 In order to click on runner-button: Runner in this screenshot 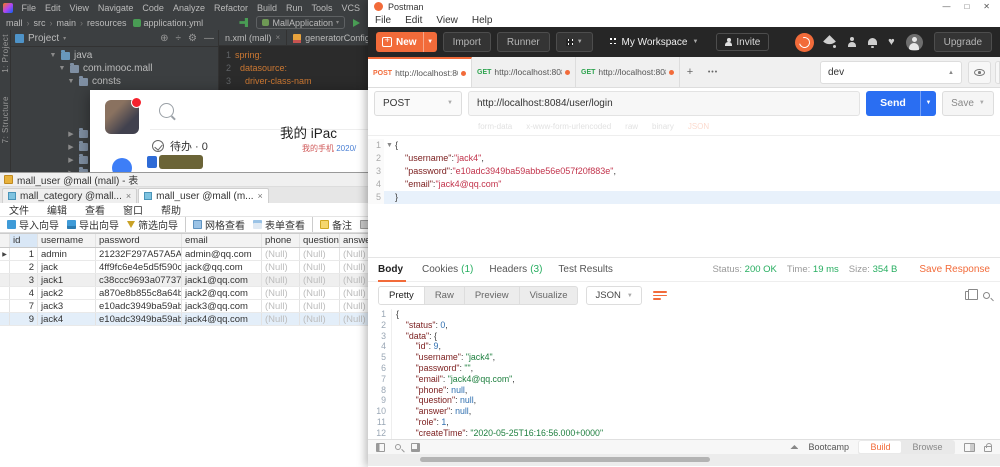, I will do `click(523, 42)`.